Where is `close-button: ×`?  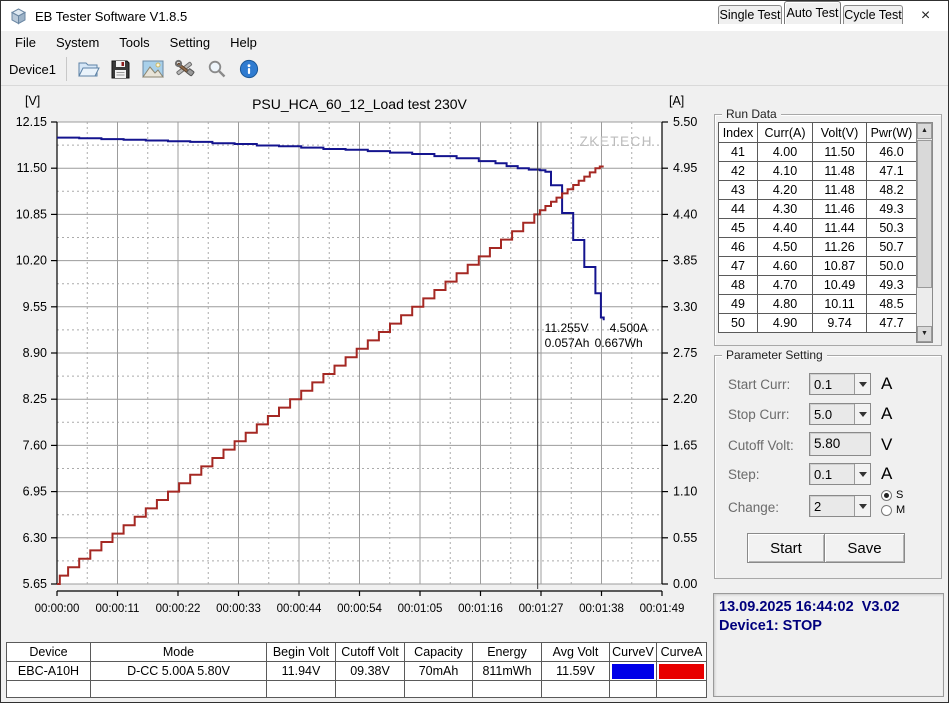 close-button: × is located at coordinates (925, 16).